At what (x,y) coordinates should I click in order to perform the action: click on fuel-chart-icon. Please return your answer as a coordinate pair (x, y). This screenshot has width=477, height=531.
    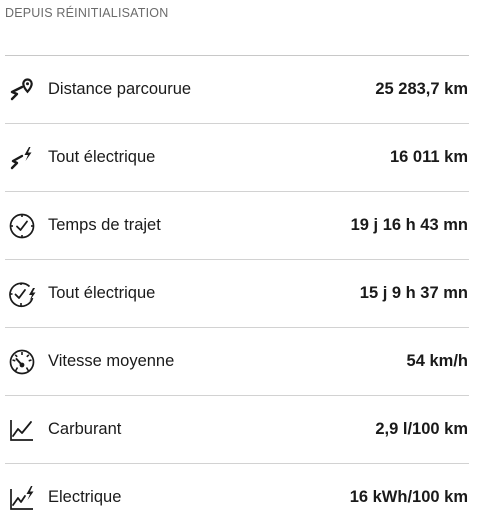
    Looking at the image, I should click on (22, 430).